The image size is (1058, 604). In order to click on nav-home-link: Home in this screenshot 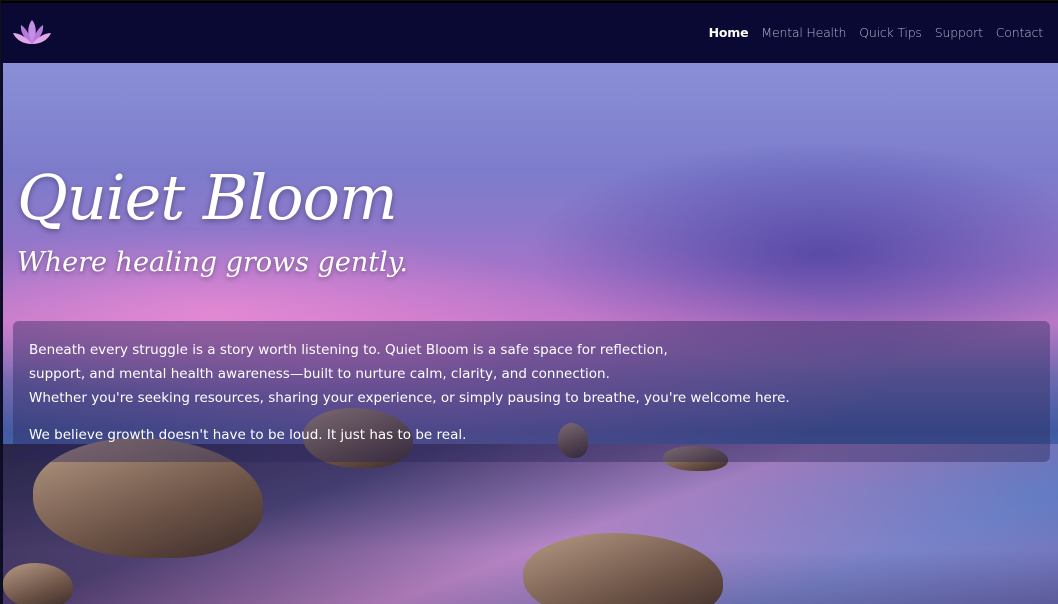, I will do `click(729, 32)`.